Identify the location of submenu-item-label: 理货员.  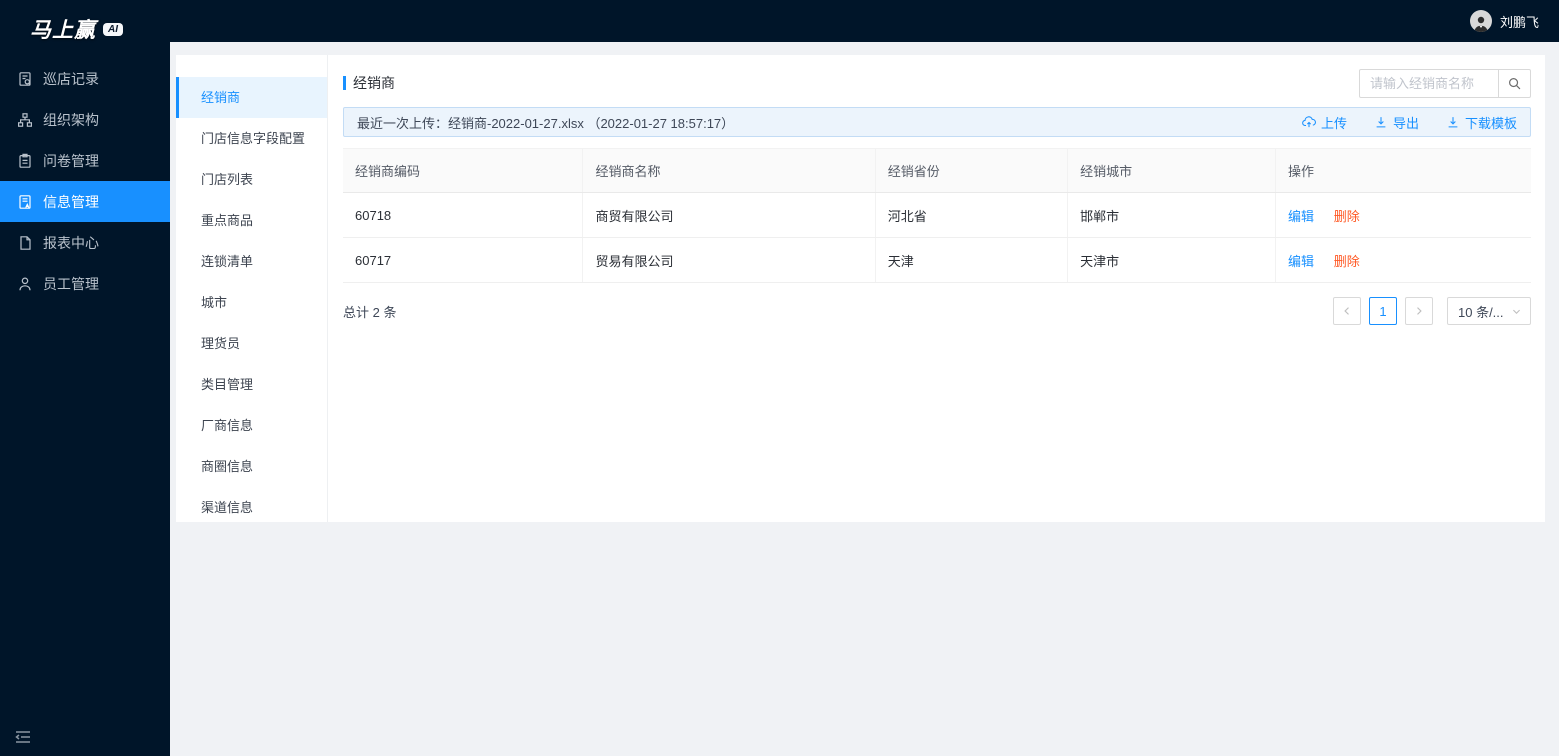
(221, 343).